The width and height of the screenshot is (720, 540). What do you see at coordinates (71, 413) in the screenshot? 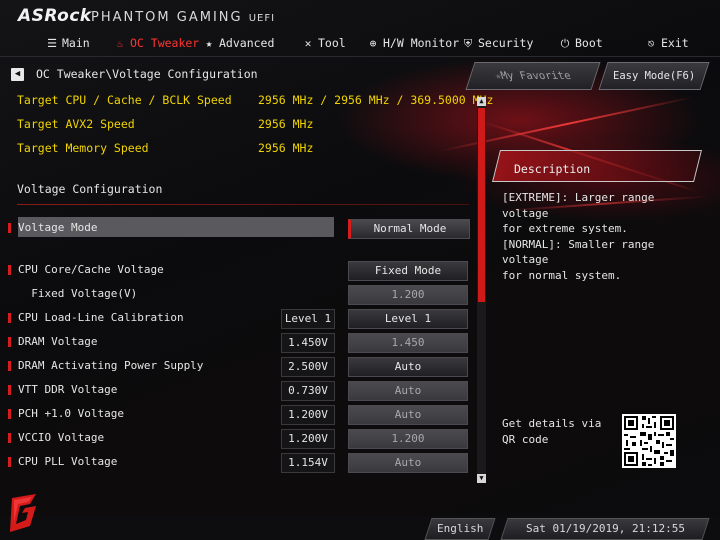
I see `setting-label: PCH +1.0 Voltage` at bounding box center [71, 413].